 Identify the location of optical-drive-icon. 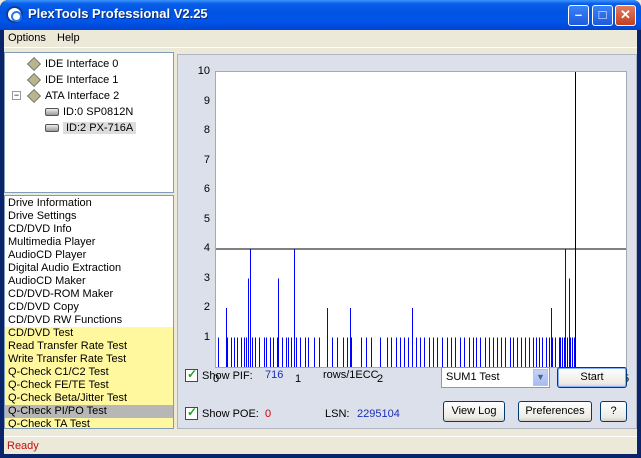
(52, 128).